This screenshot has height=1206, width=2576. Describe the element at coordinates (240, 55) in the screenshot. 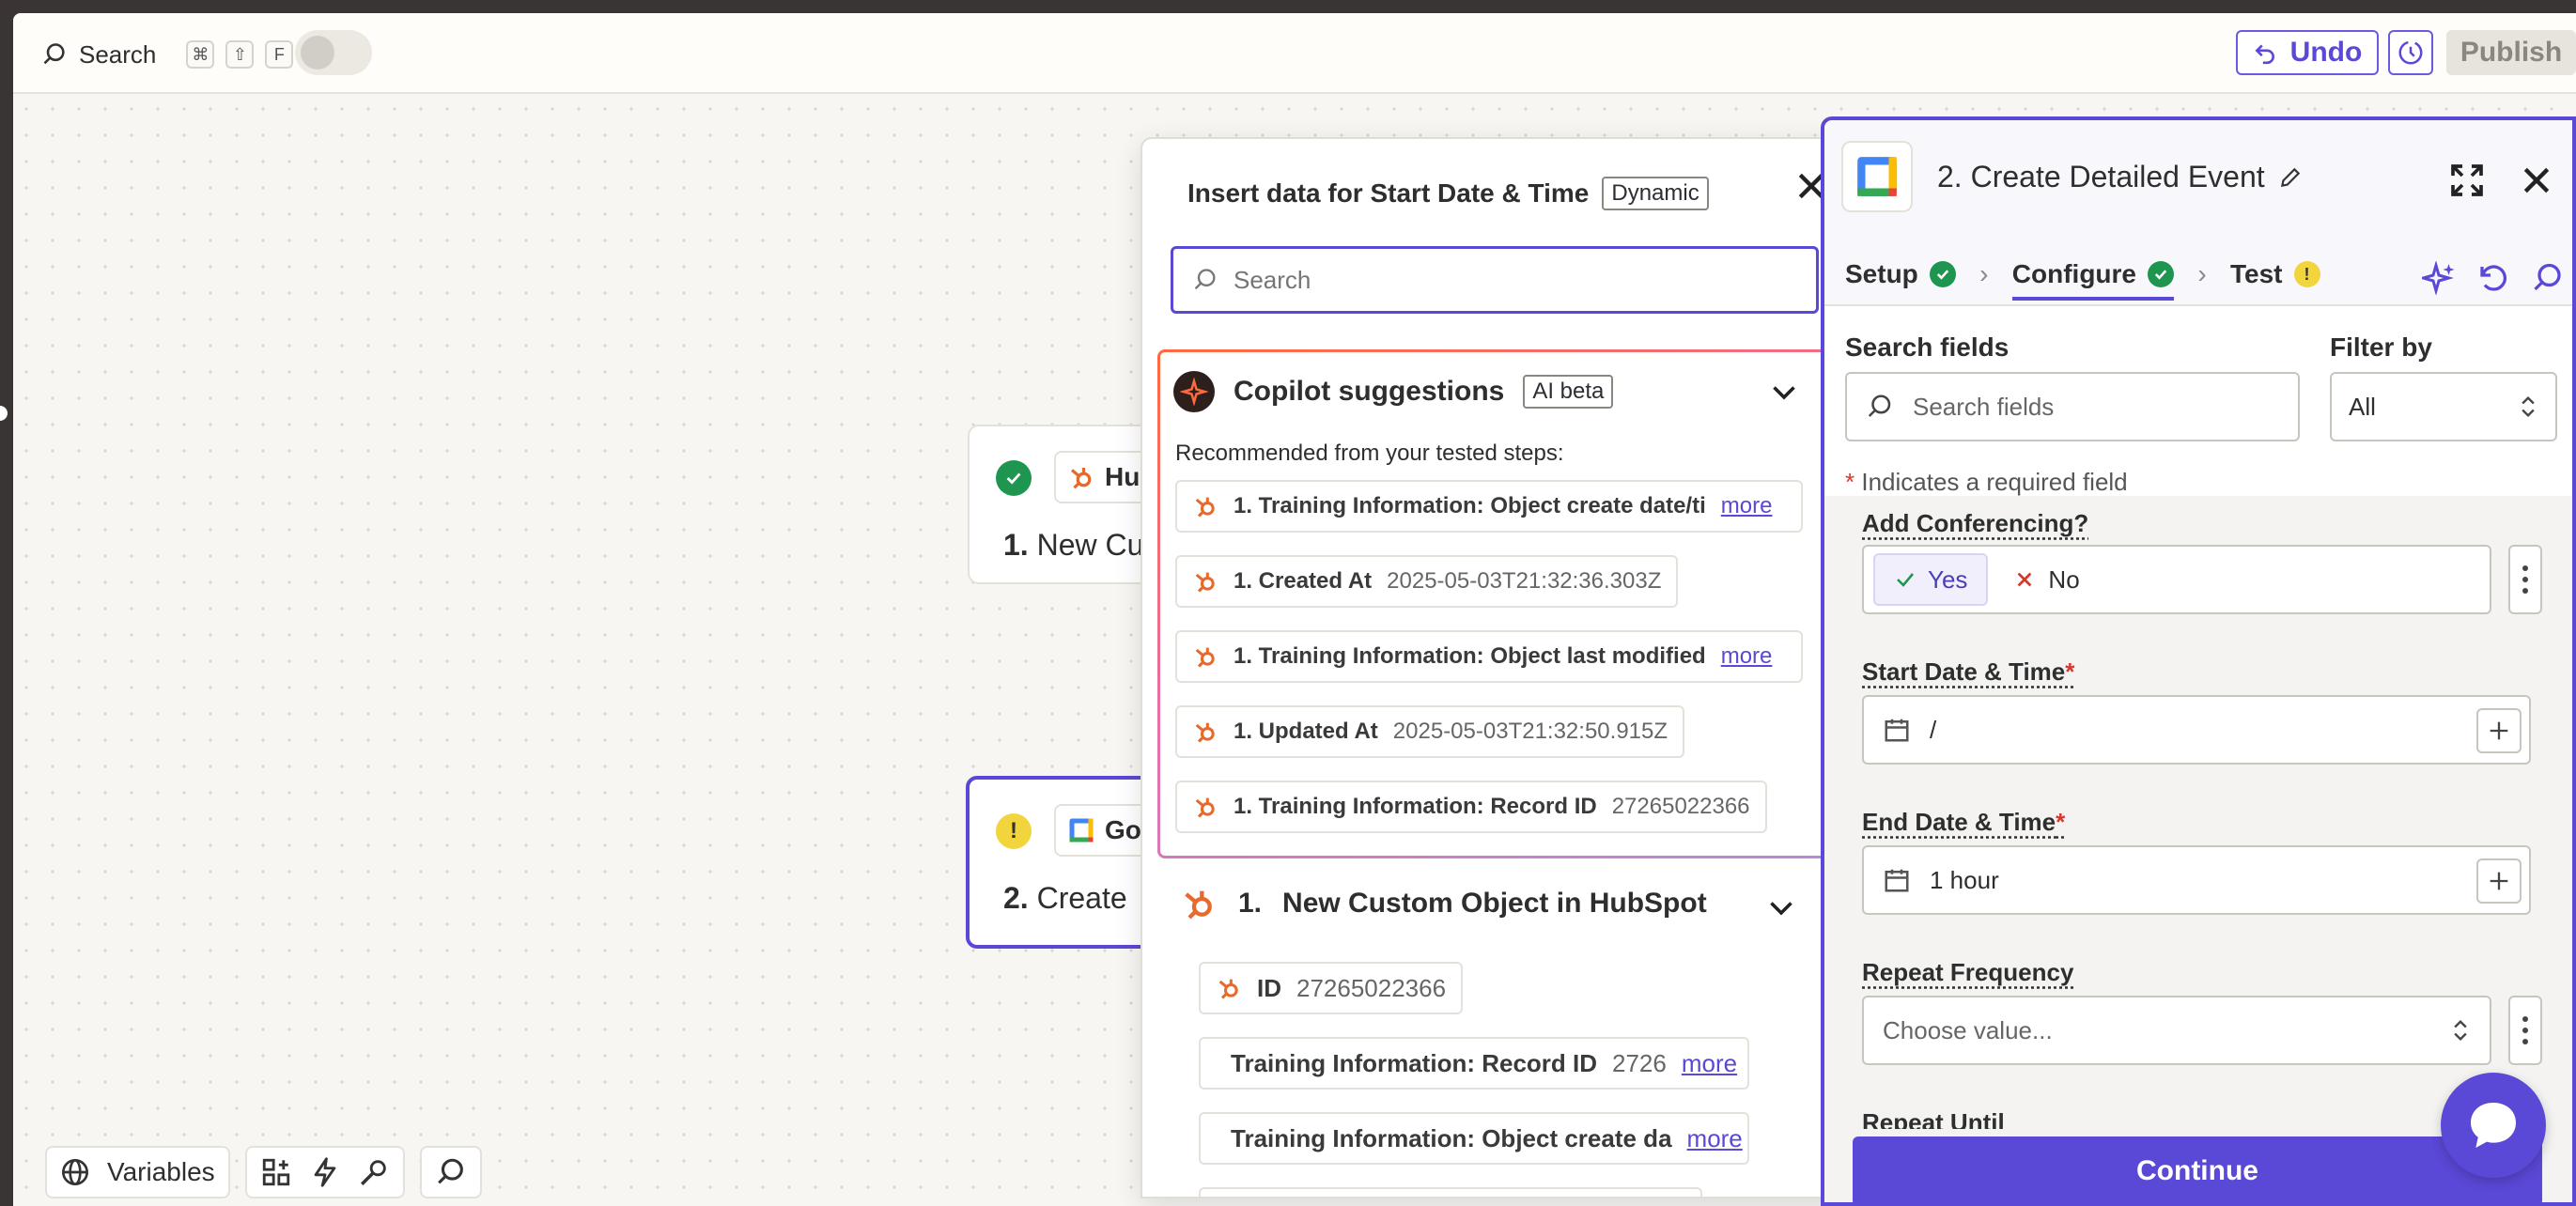

I see `shortcut-key-shift: ⇧` at that location.